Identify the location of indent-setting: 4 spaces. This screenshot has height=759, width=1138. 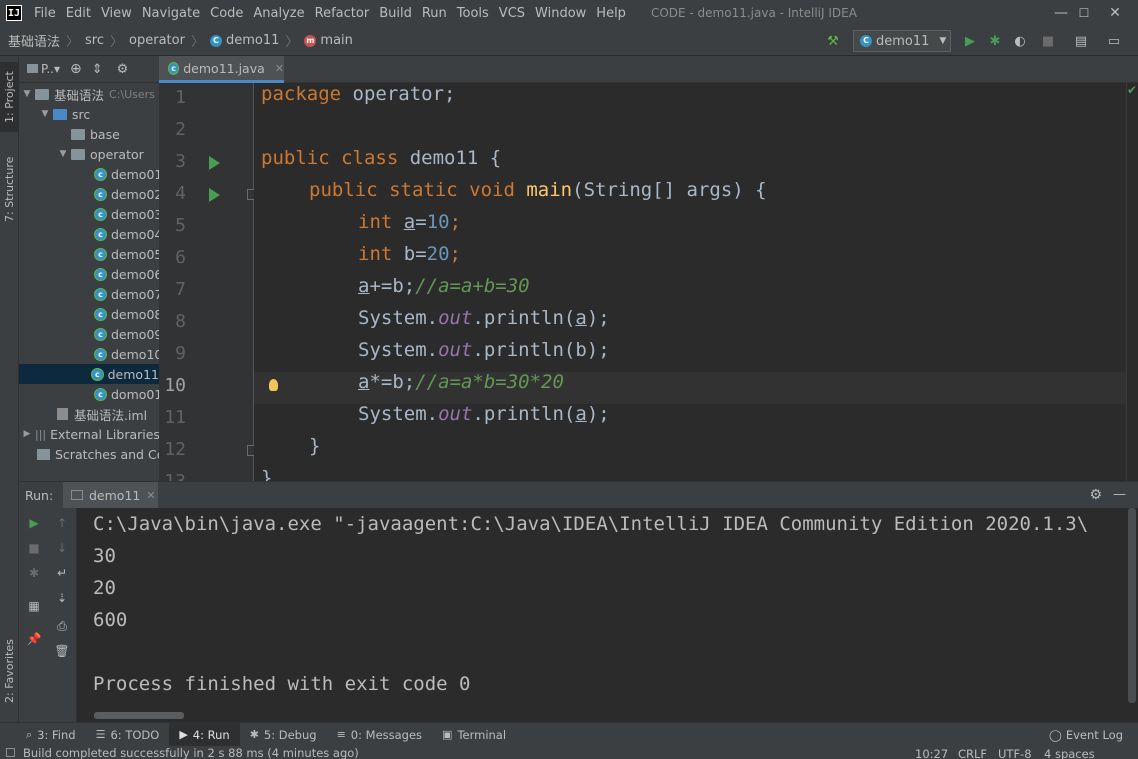
(1069, 752).